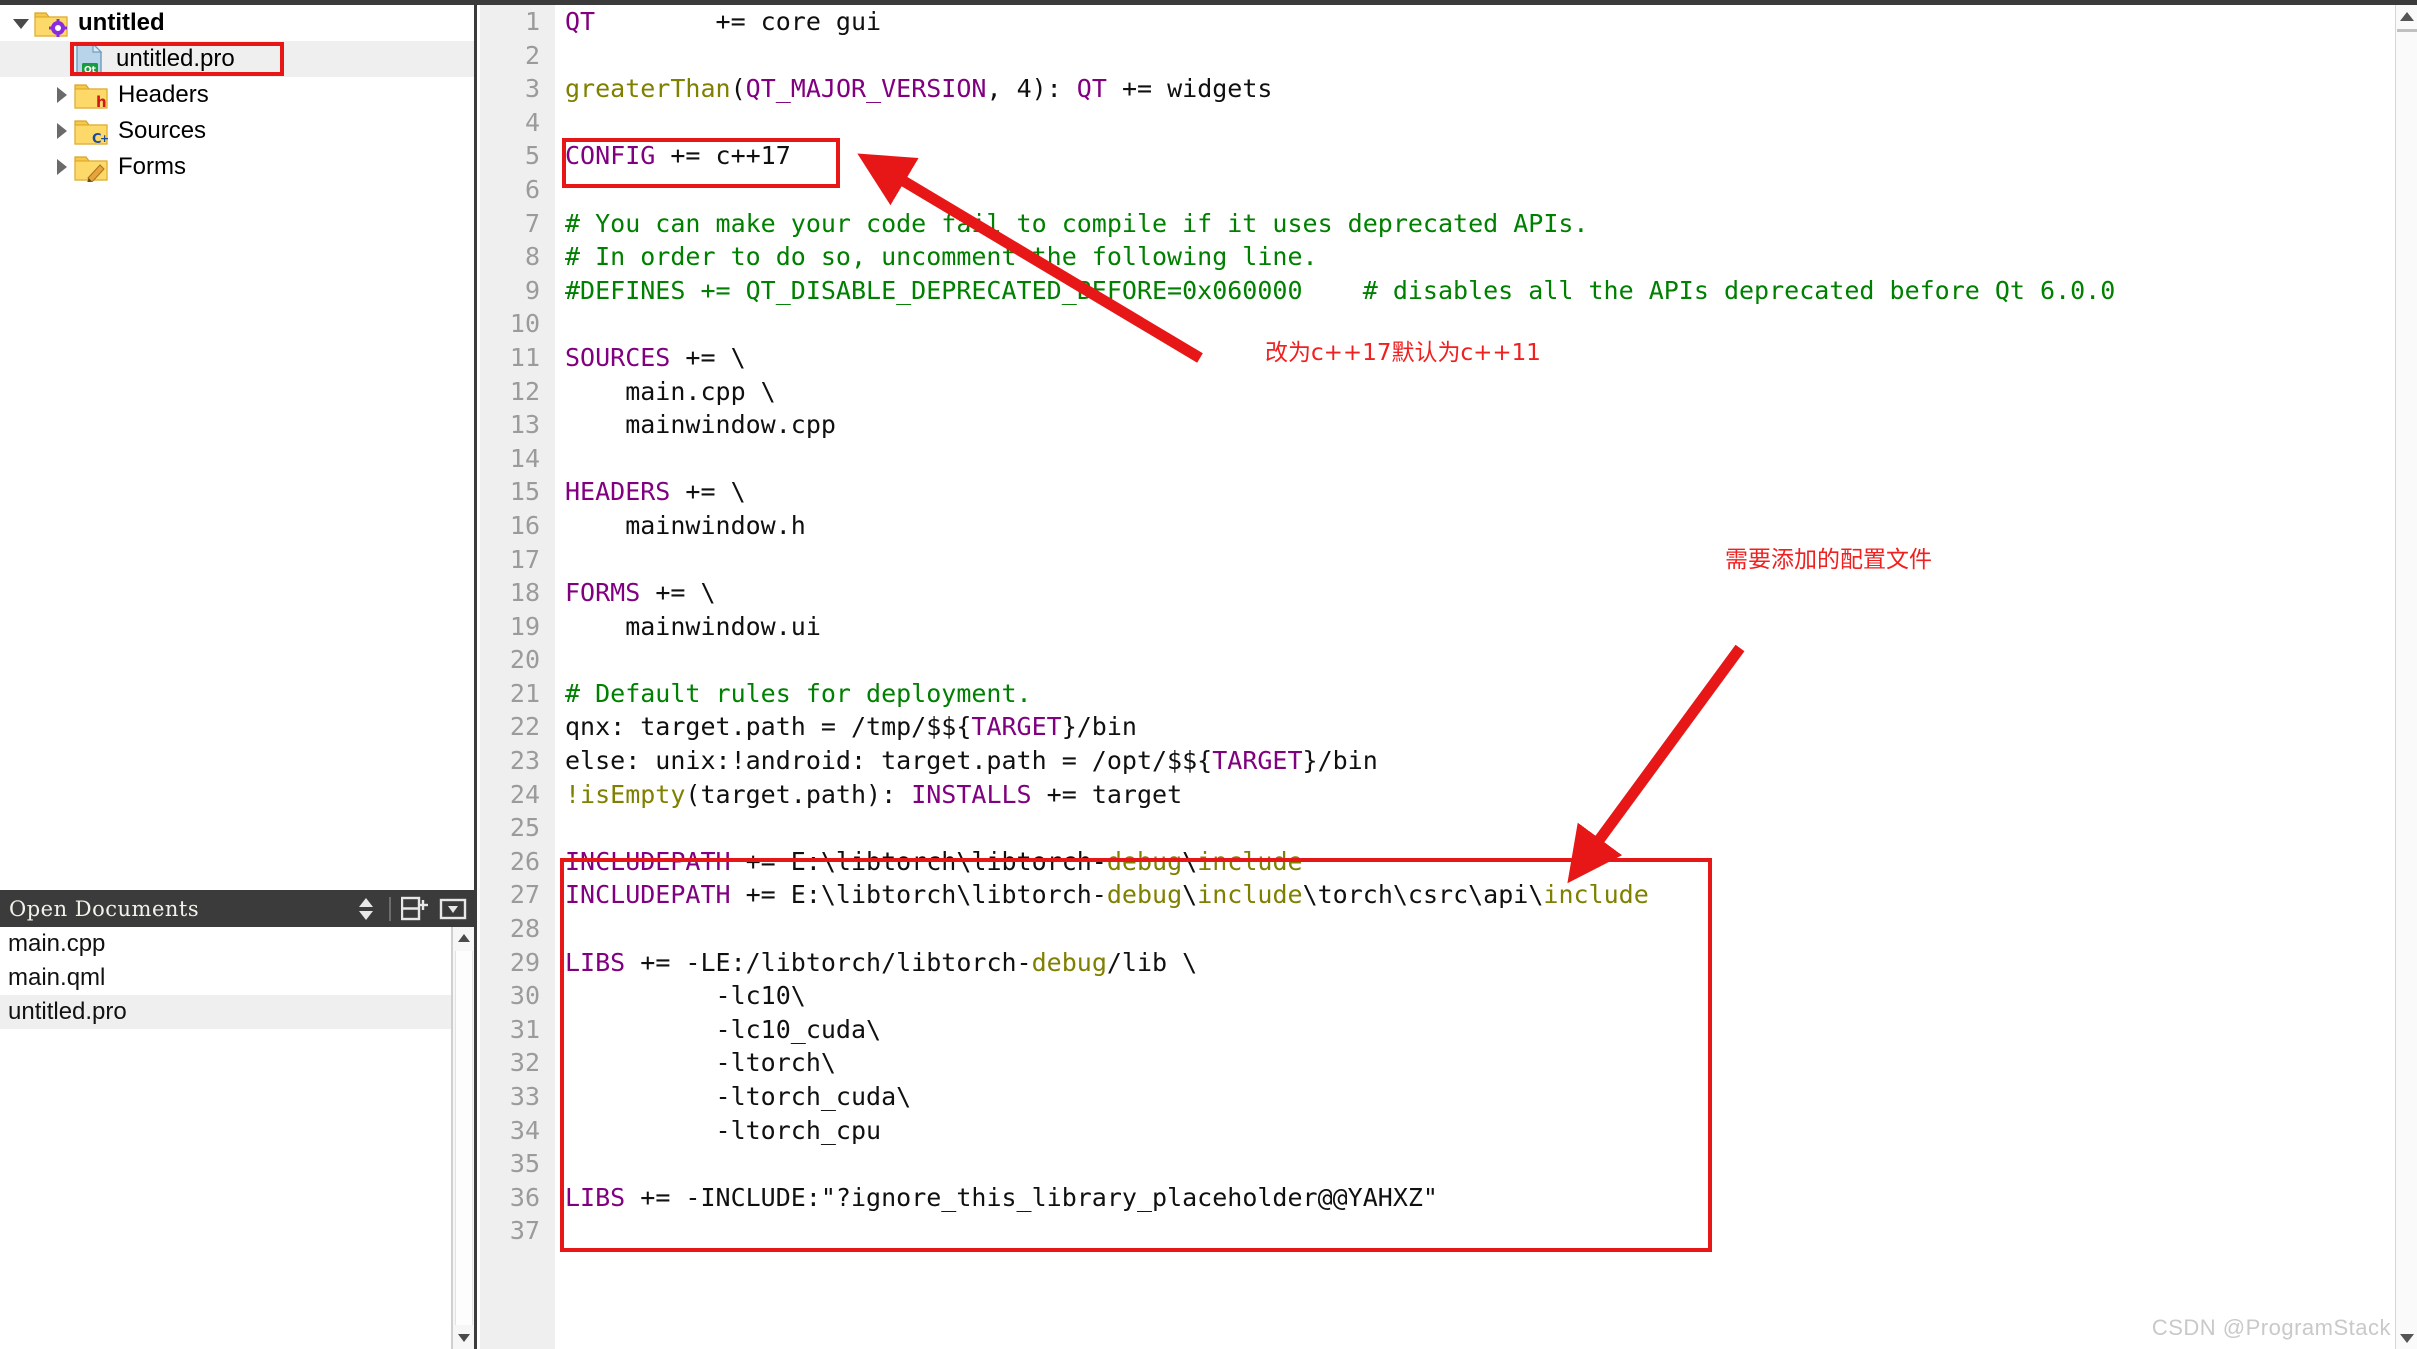 The height and width of the screenshot is (1349, 2417). I want to click on line-number: 19, so click(524, 626).